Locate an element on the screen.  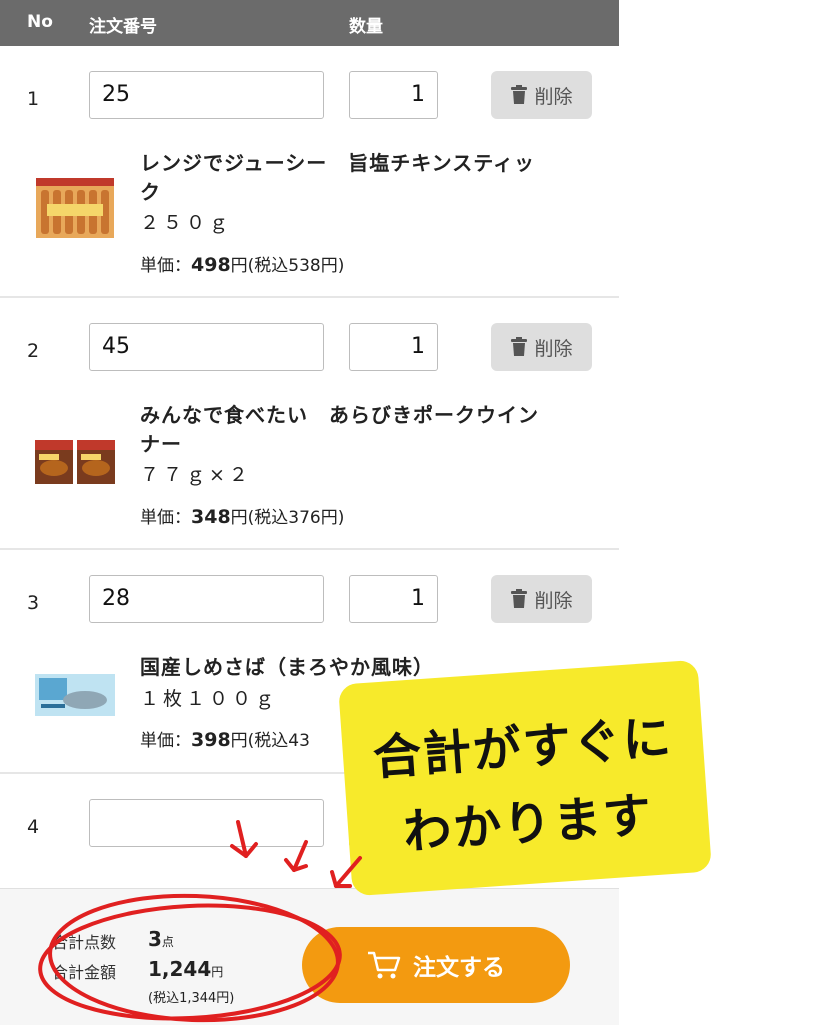
product-image-chicken-stick is located at coordinates (75, 208).